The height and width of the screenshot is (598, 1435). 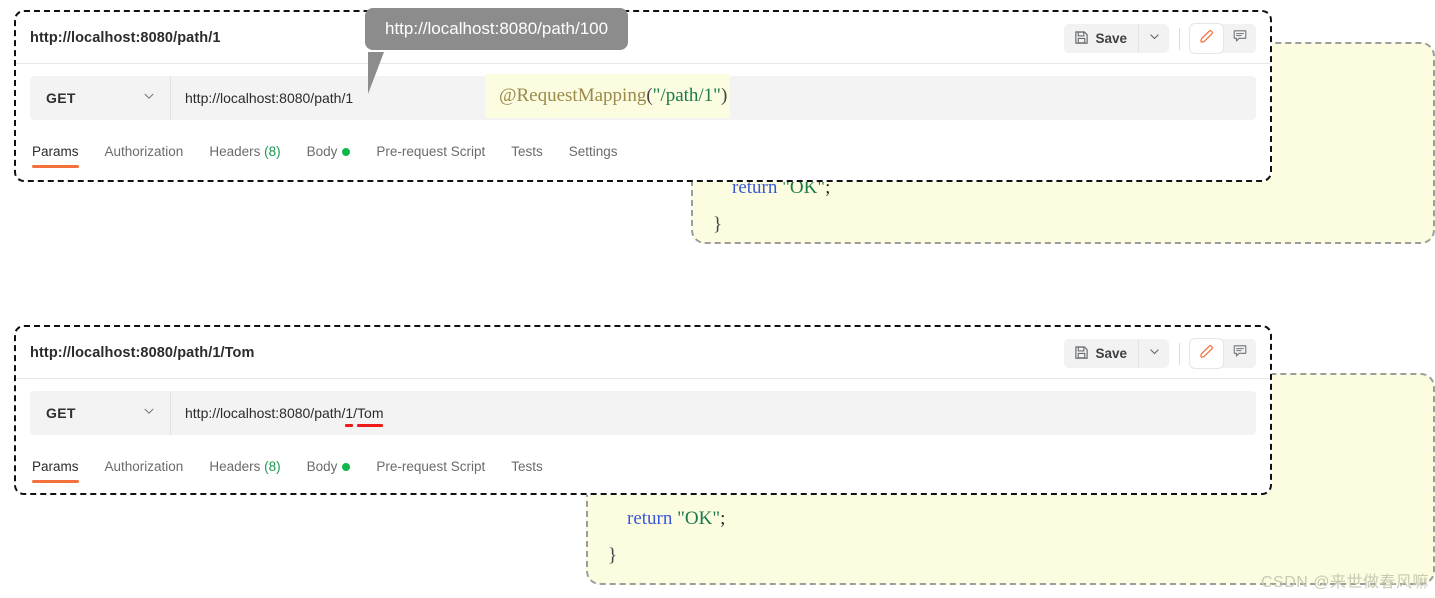 What do you see at coordinates (142, 352) in the screenshot?
I see `page-title: http://localhost:8080/path/1/Tom` at bounding box center [142, 352].